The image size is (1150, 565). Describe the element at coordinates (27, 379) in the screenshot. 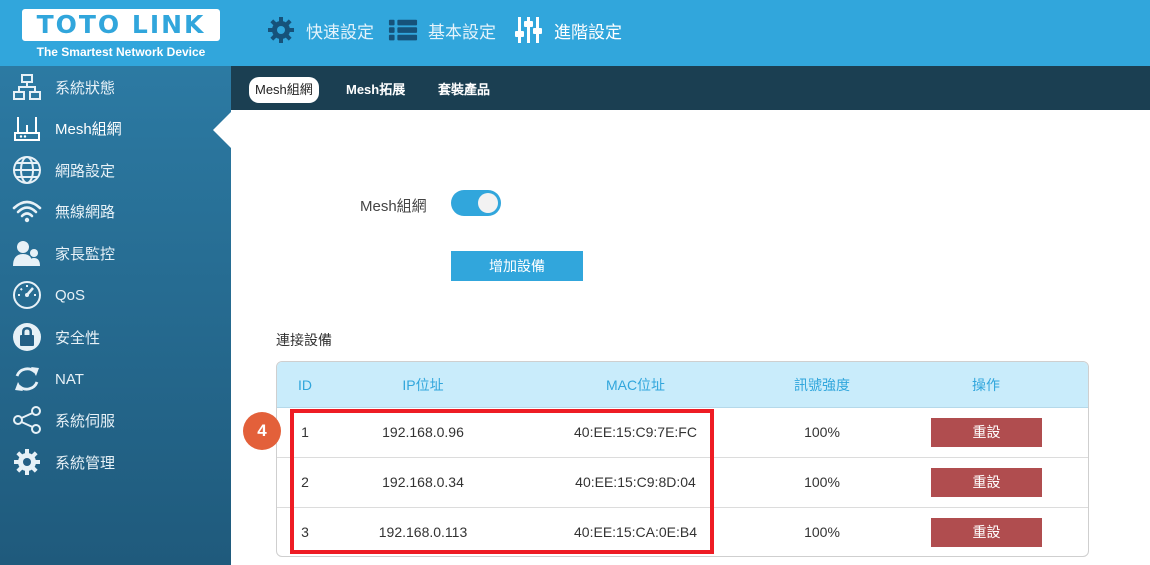

I see `refresh-icon` at that location.